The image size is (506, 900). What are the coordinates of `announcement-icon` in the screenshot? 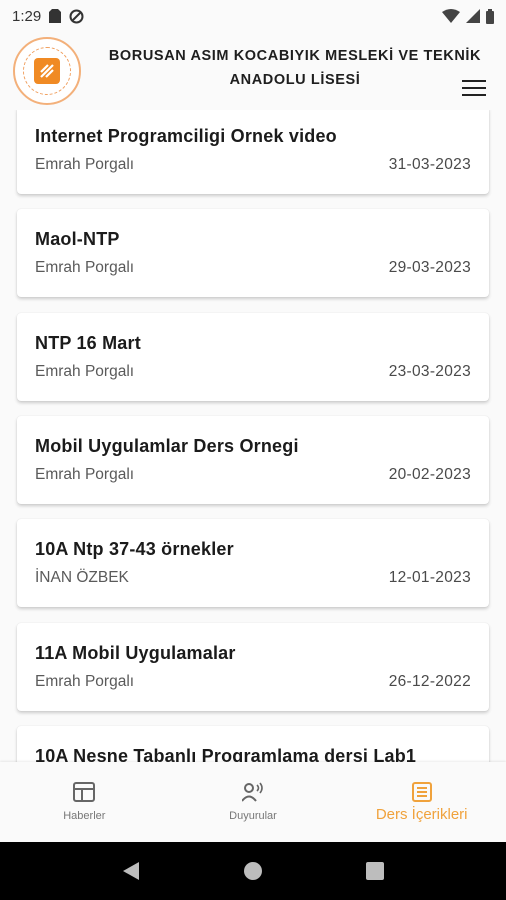 It's located at (252, 792).